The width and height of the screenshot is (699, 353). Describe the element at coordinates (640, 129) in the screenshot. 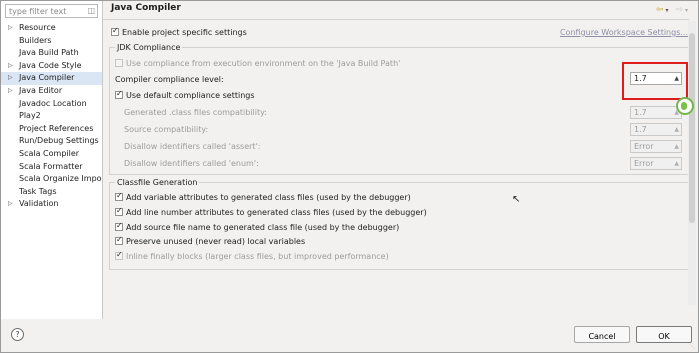

I see `source-compat-value: 1.7` at that location.